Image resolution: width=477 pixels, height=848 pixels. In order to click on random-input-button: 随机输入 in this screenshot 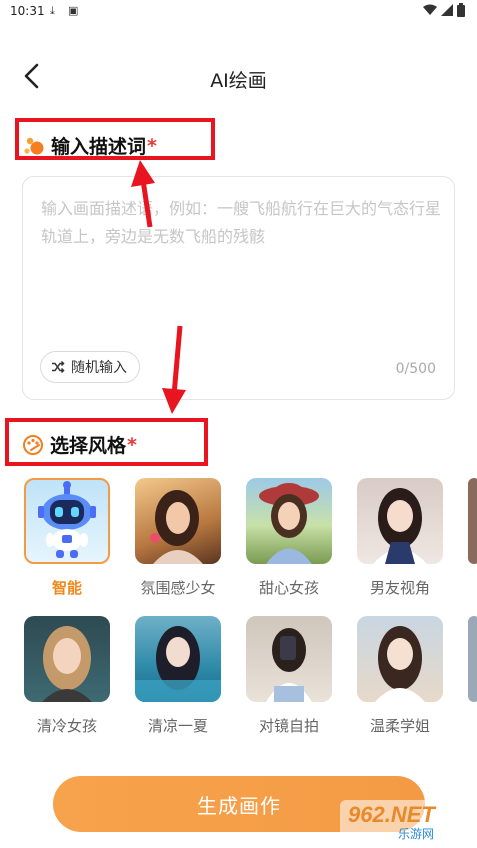, I will do `click(90, 367)`.